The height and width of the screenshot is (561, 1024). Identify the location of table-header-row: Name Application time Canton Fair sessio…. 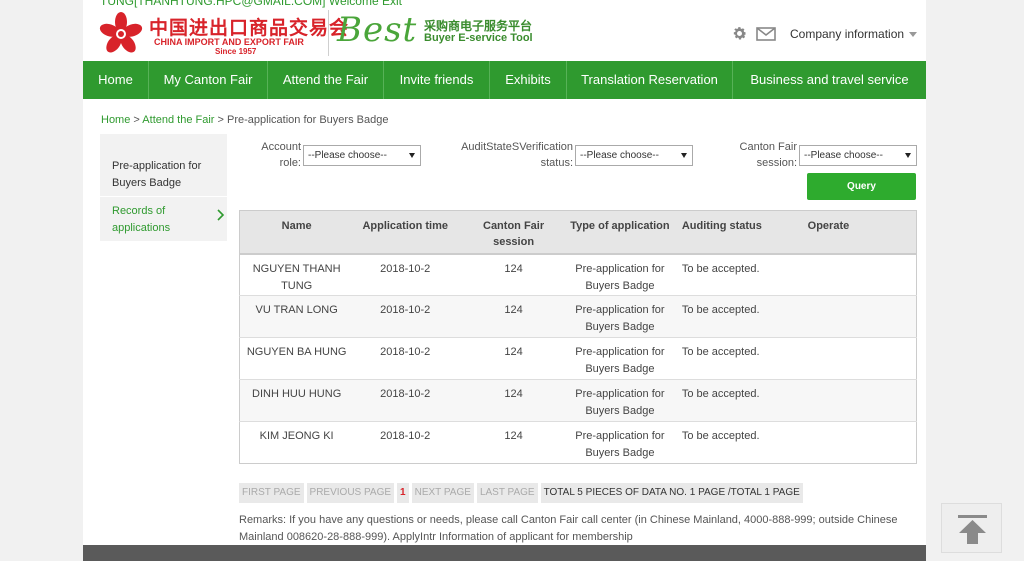
(578, 232).